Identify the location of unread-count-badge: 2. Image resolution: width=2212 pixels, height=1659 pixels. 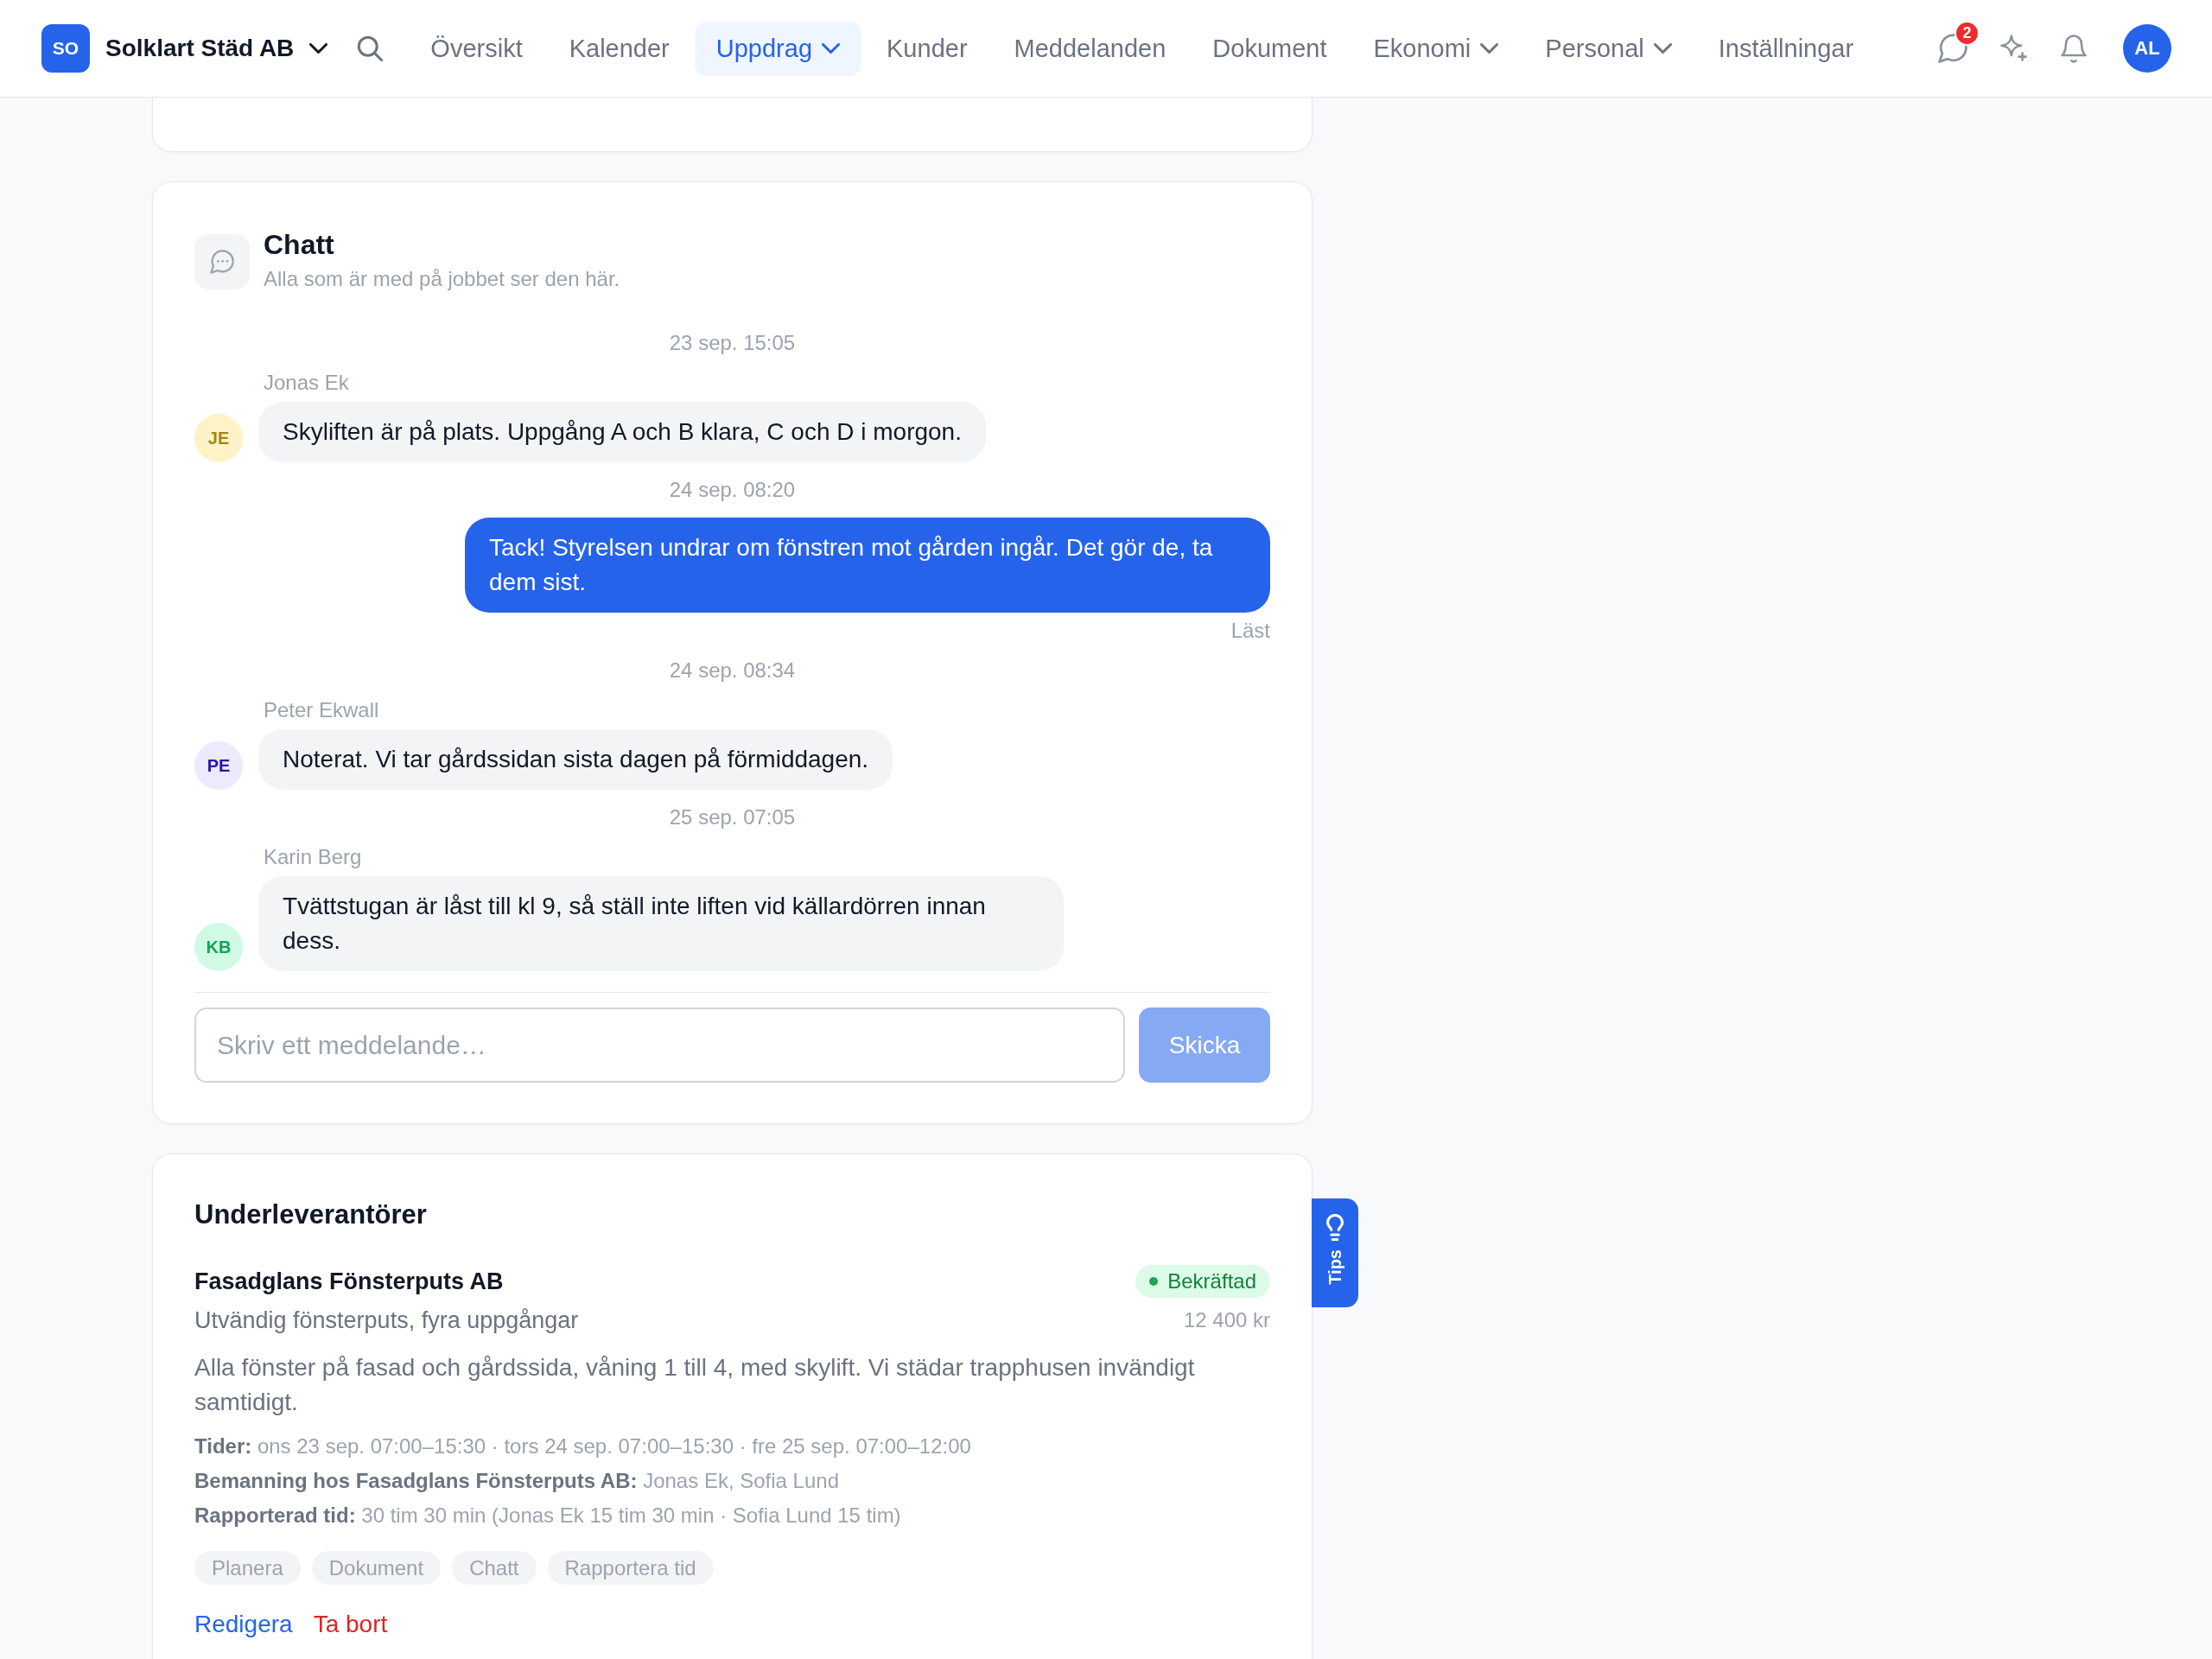
(1967, 33).